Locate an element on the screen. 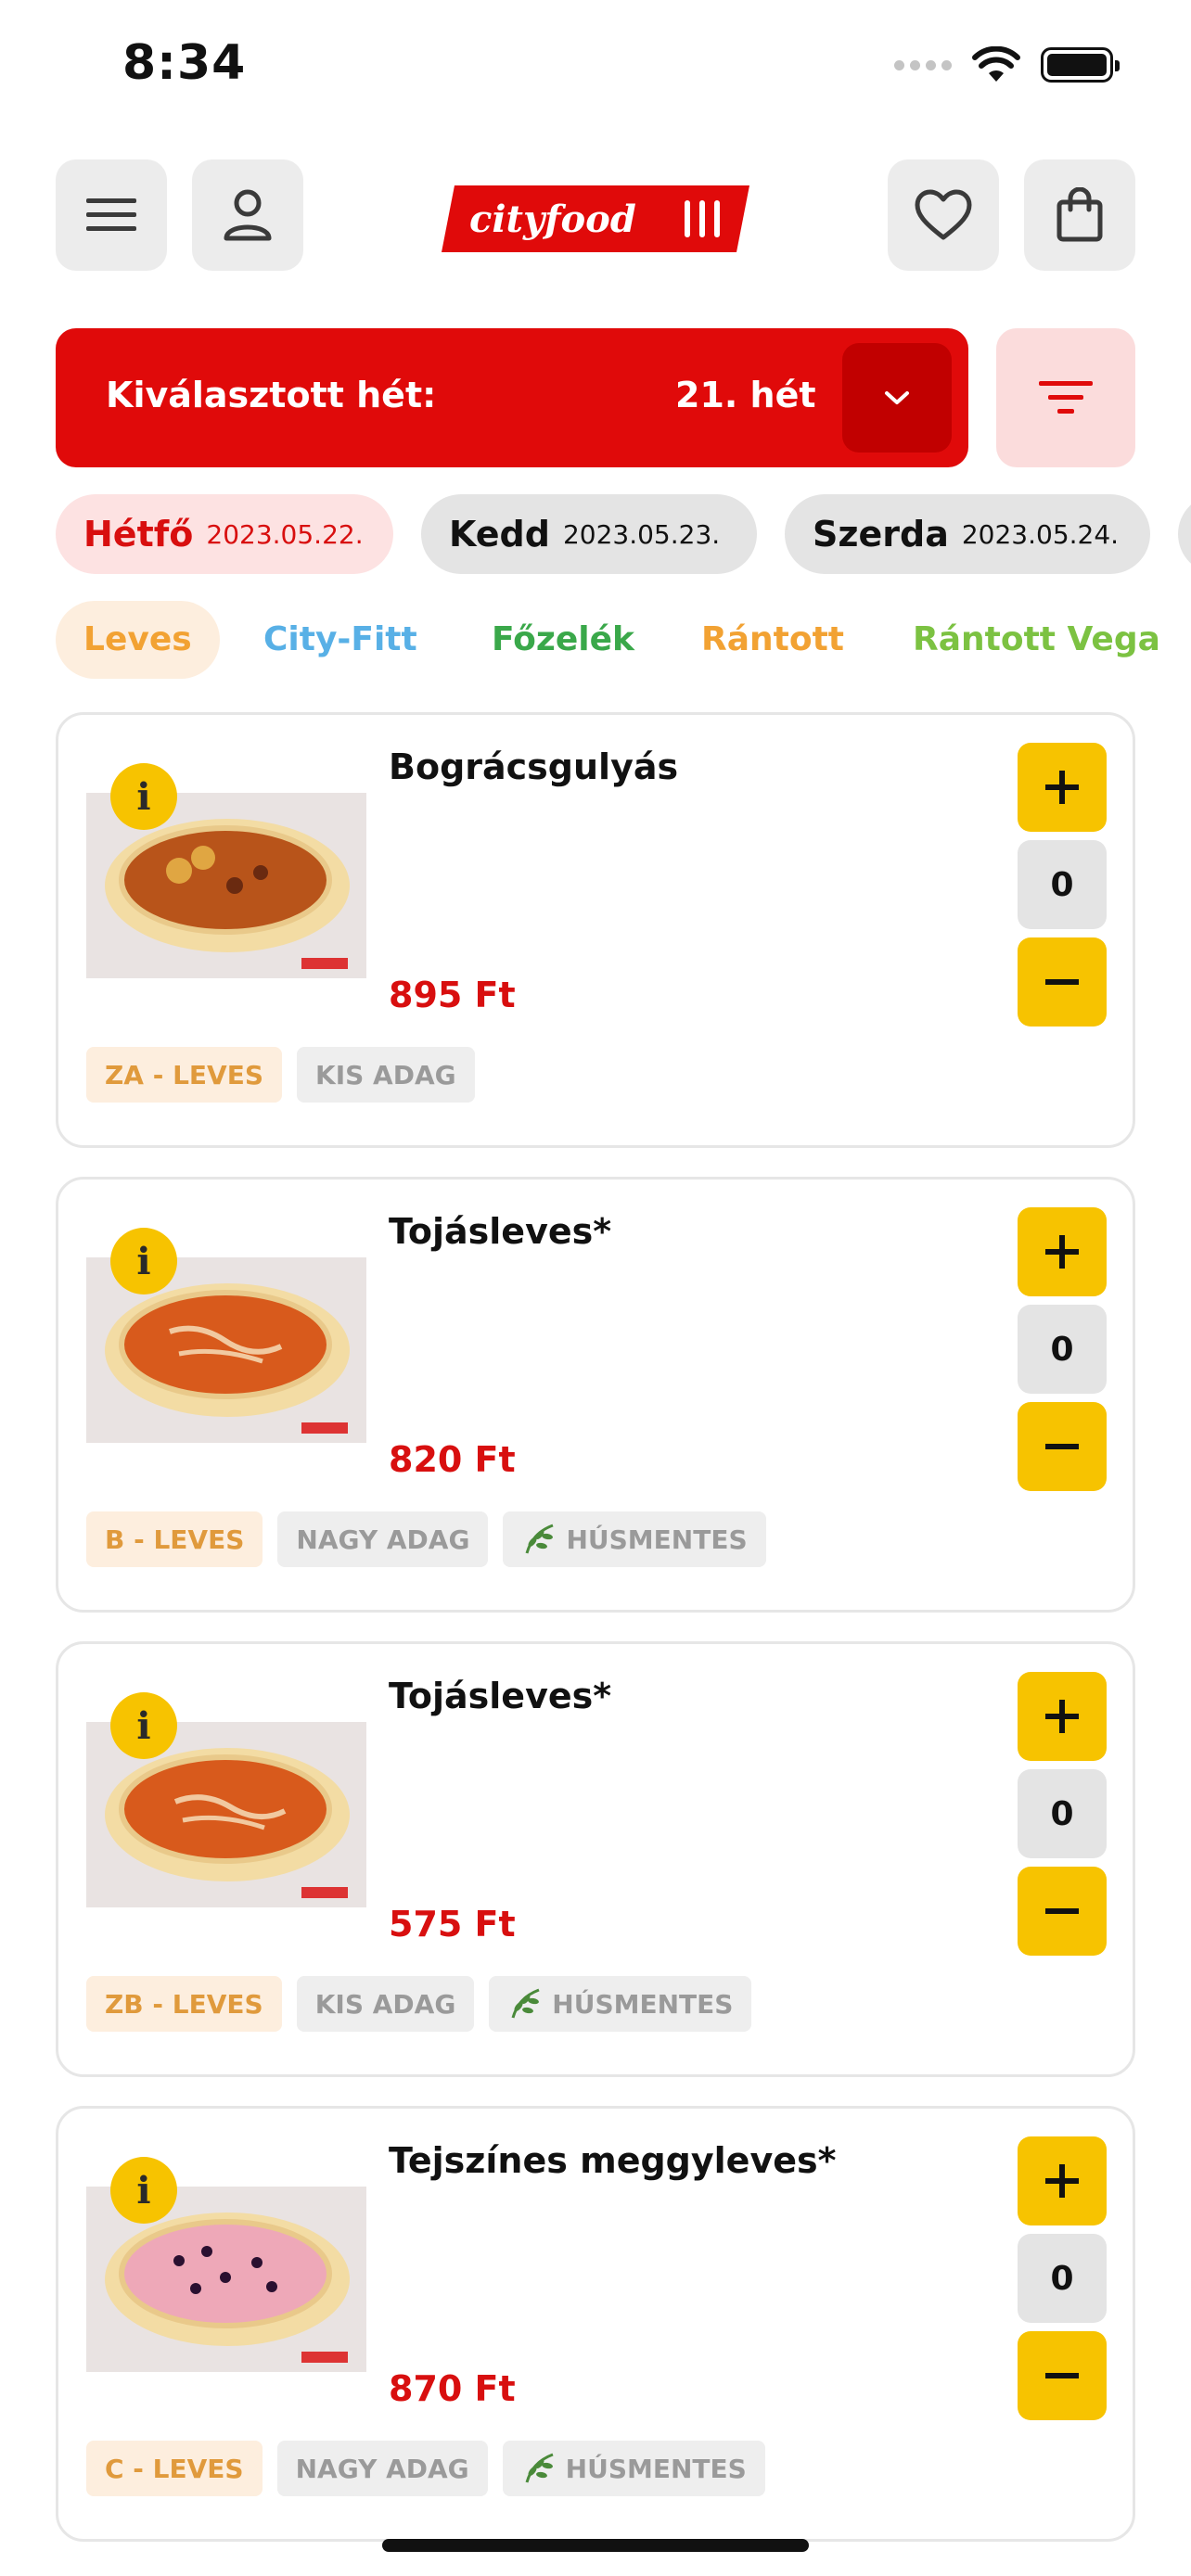 Image resolution: width=1191 pixels, height=2576 pixels. tab-leves: Leves is located at coordinates (138, 640).